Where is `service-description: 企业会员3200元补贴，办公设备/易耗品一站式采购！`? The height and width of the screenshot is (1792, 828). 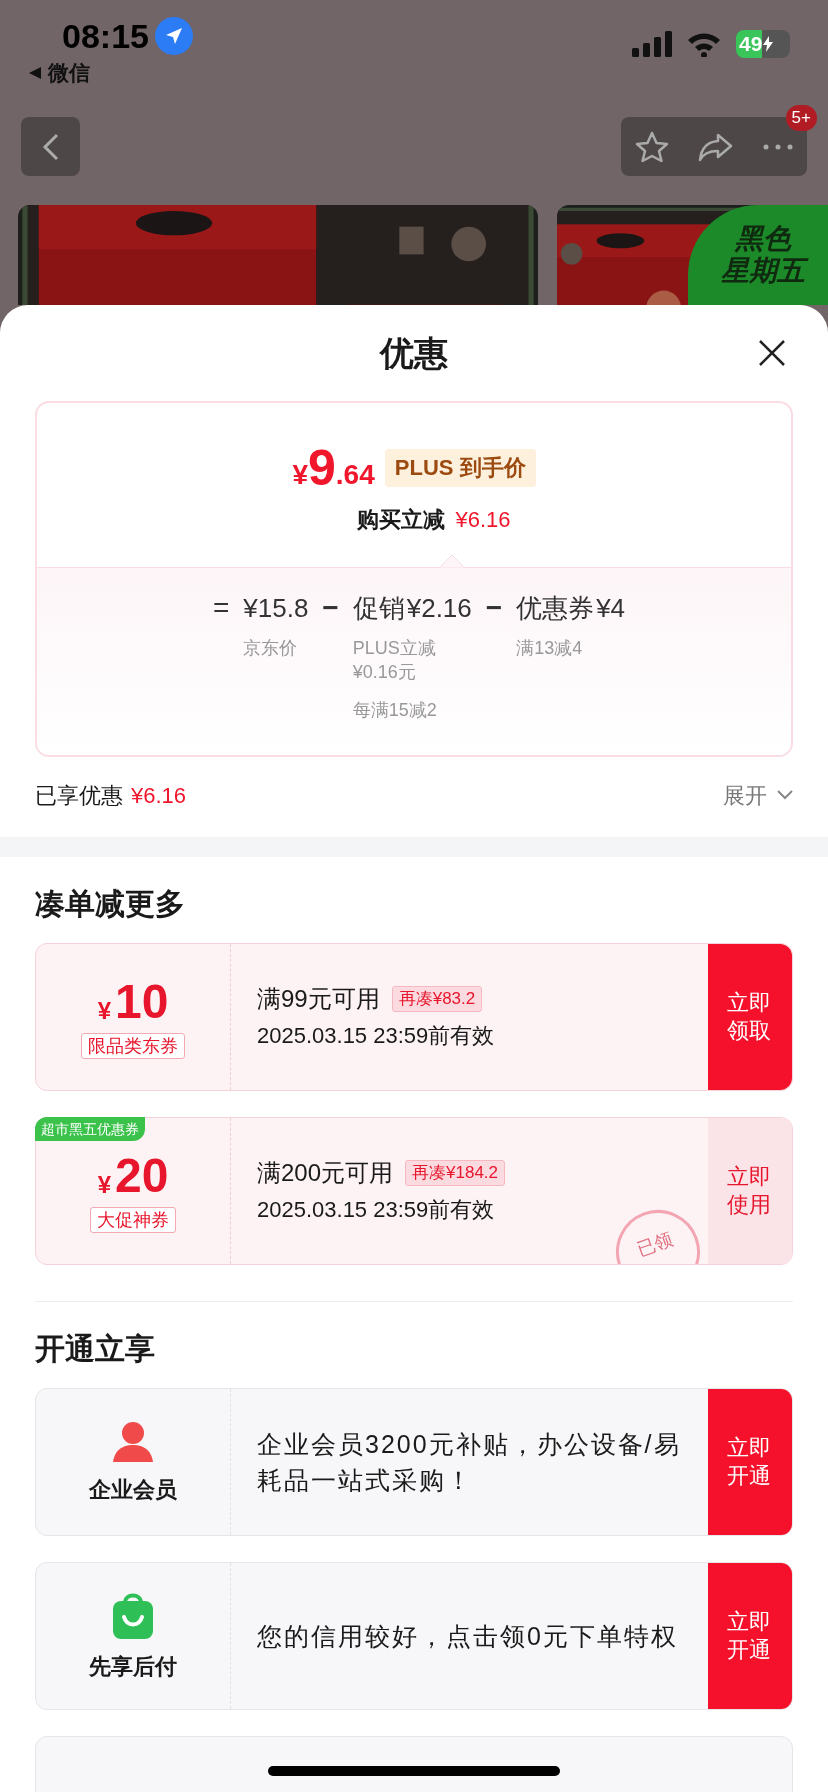 service-description: 企业会员3200元补贴，办公设备/易耗品一站式采购！ is located at coordinates (469, 1462).